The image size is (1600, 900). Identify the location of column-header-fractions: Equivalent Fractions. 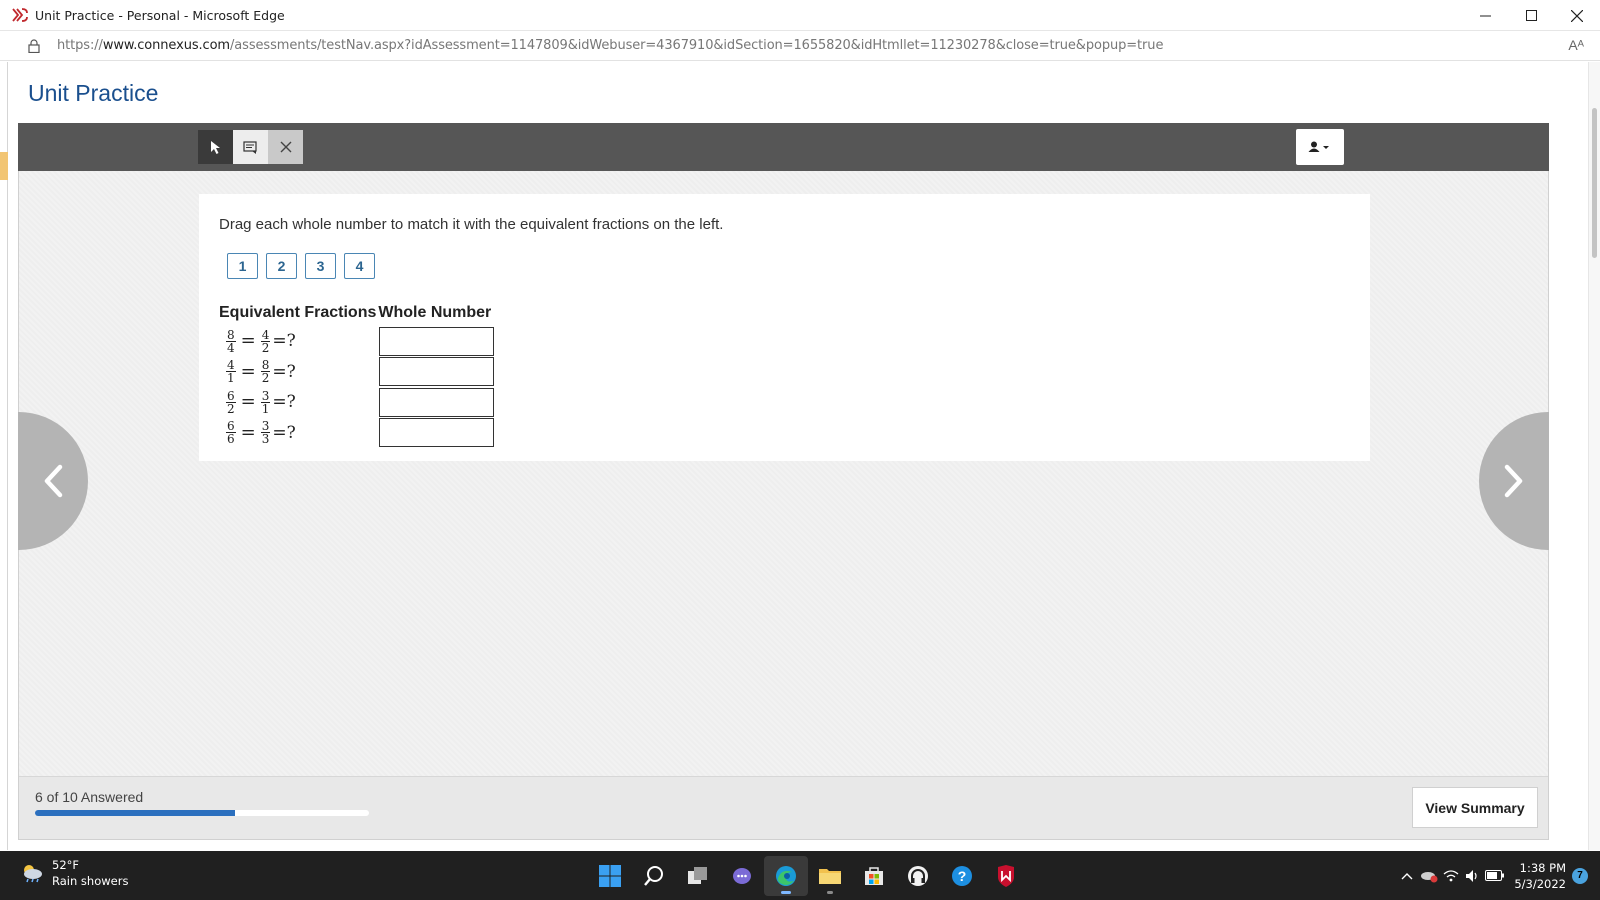
(298, 312).